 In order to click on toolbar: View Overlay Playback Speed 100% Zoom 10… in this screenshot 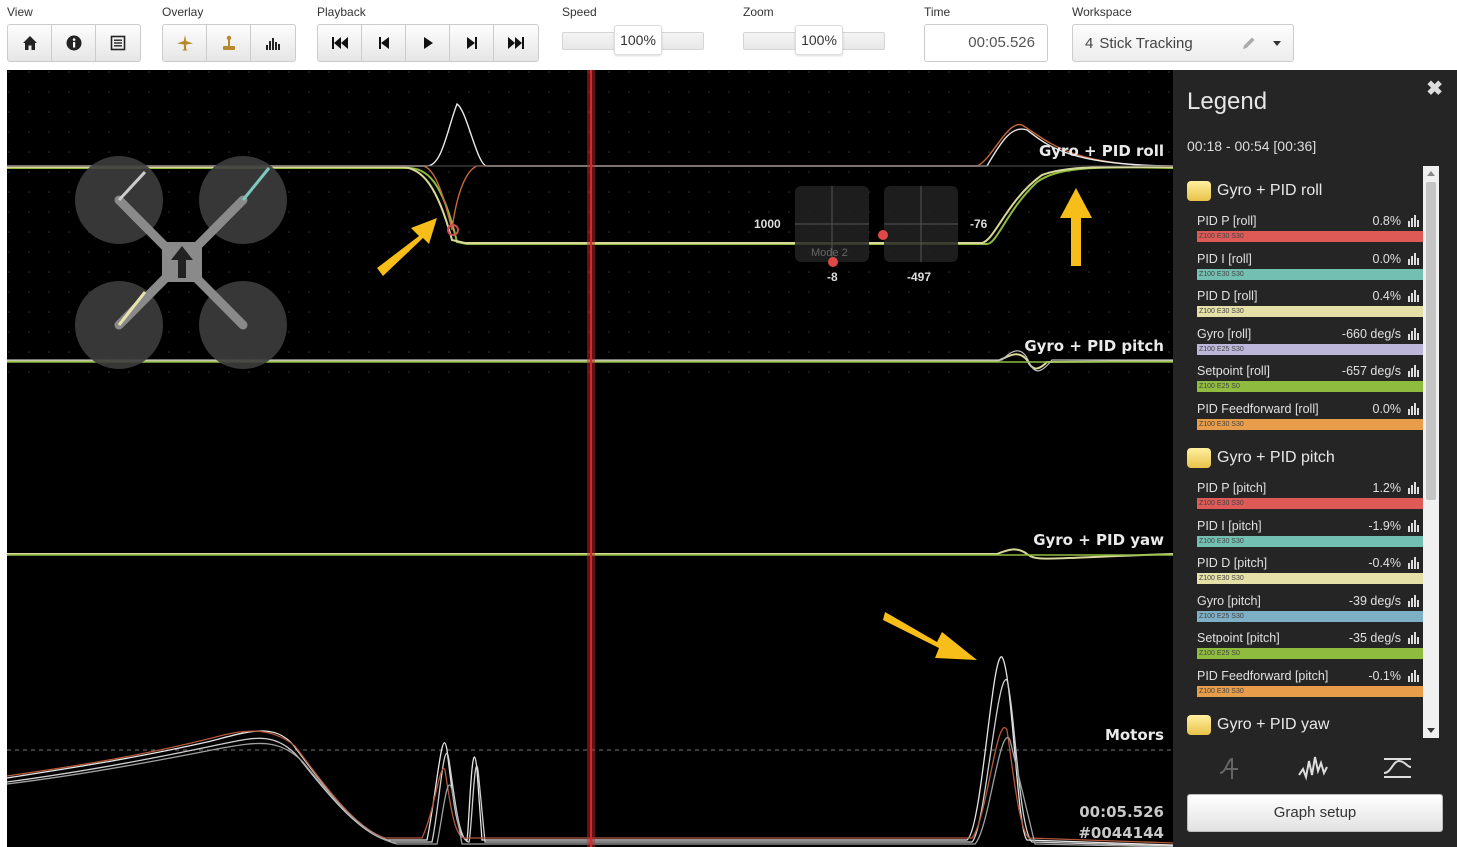, I will do `click(728, 35)`.